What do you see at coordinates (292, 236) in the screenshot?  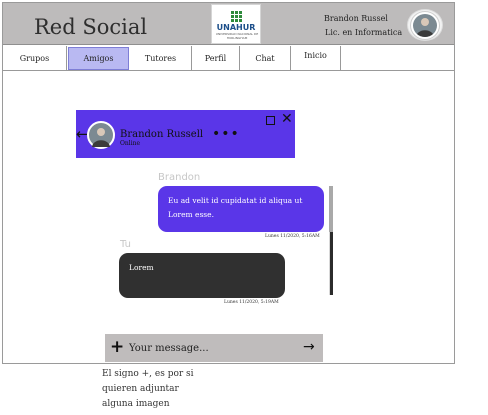 I see `message-timestamp: Lunes 11/2020, 5:16AM` at bounding box center [292, 236].